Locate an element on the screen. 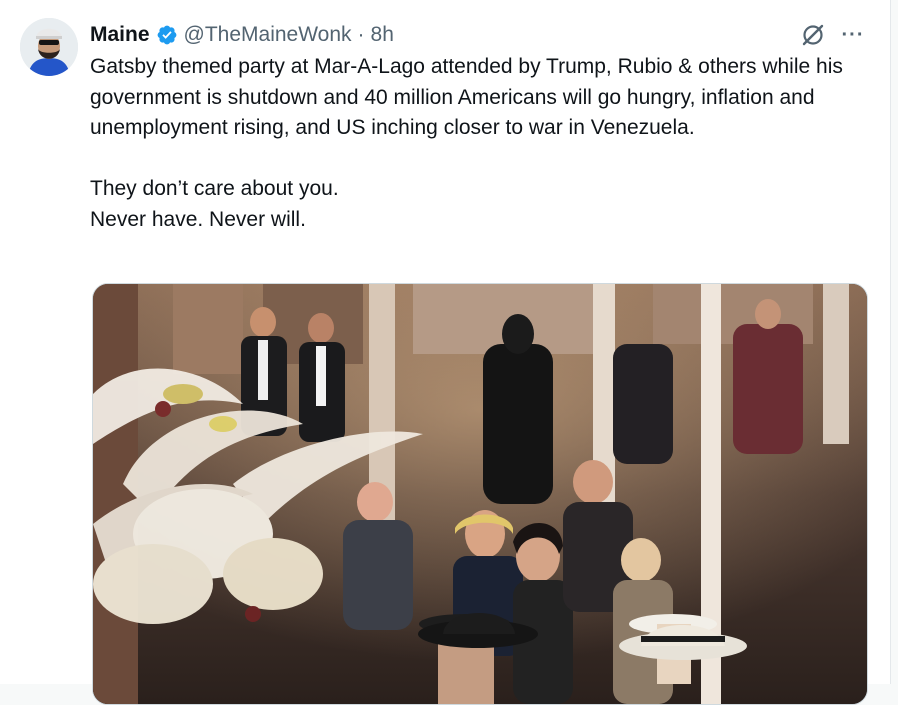 The height and width of the screenshot is (705, 898). tweet-paragraph-2: They don’t care about you. is located at coordinates (214, 188).